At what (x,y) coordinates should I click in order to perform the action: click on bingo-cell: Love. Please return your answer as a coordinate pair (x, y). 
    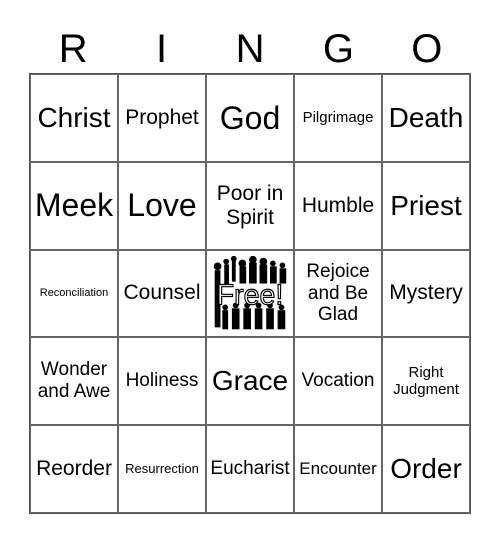
    Looking at the image, I should click on (162, 205).